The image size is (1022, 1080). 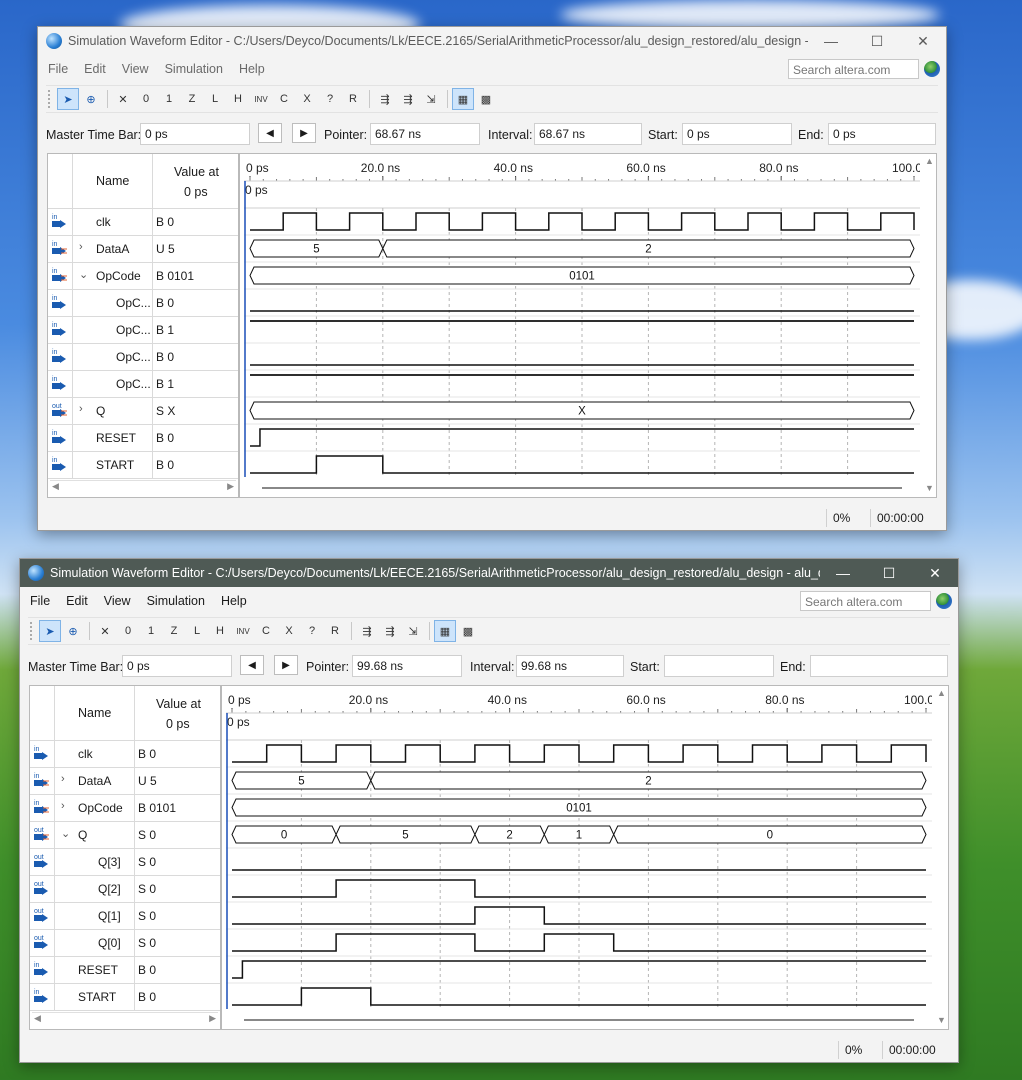 I want to click on waveform-q2, so click(x=579, y=888).